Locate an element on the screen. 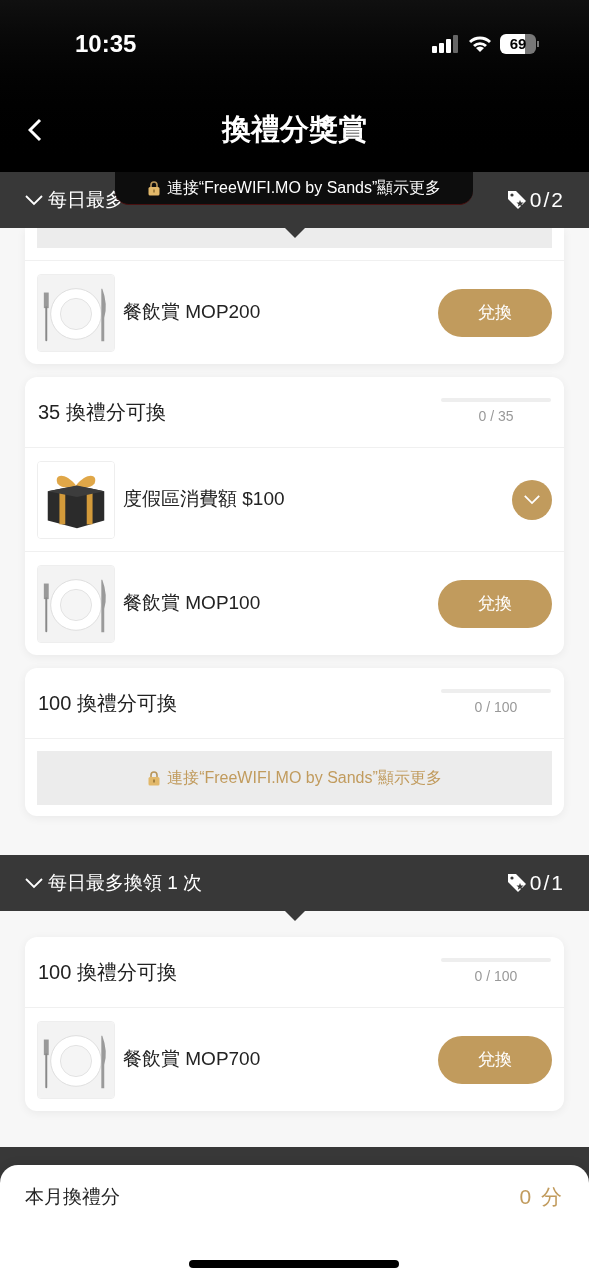 The height and width of the screenshot is (1280, 589). page-title: 換禮分獎賞 is located at coordinates (294, 130).